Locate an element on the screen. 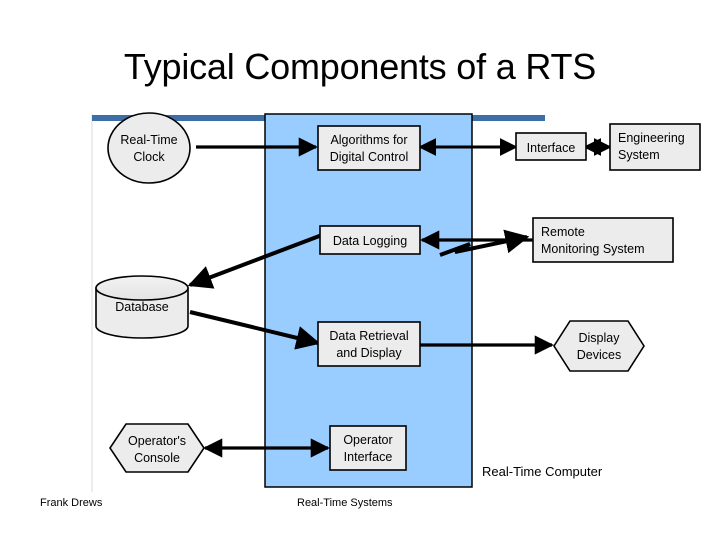 This screenshot has height=540, width=720. node-data-logging: Data Logging is located at coordinates (370, 240).